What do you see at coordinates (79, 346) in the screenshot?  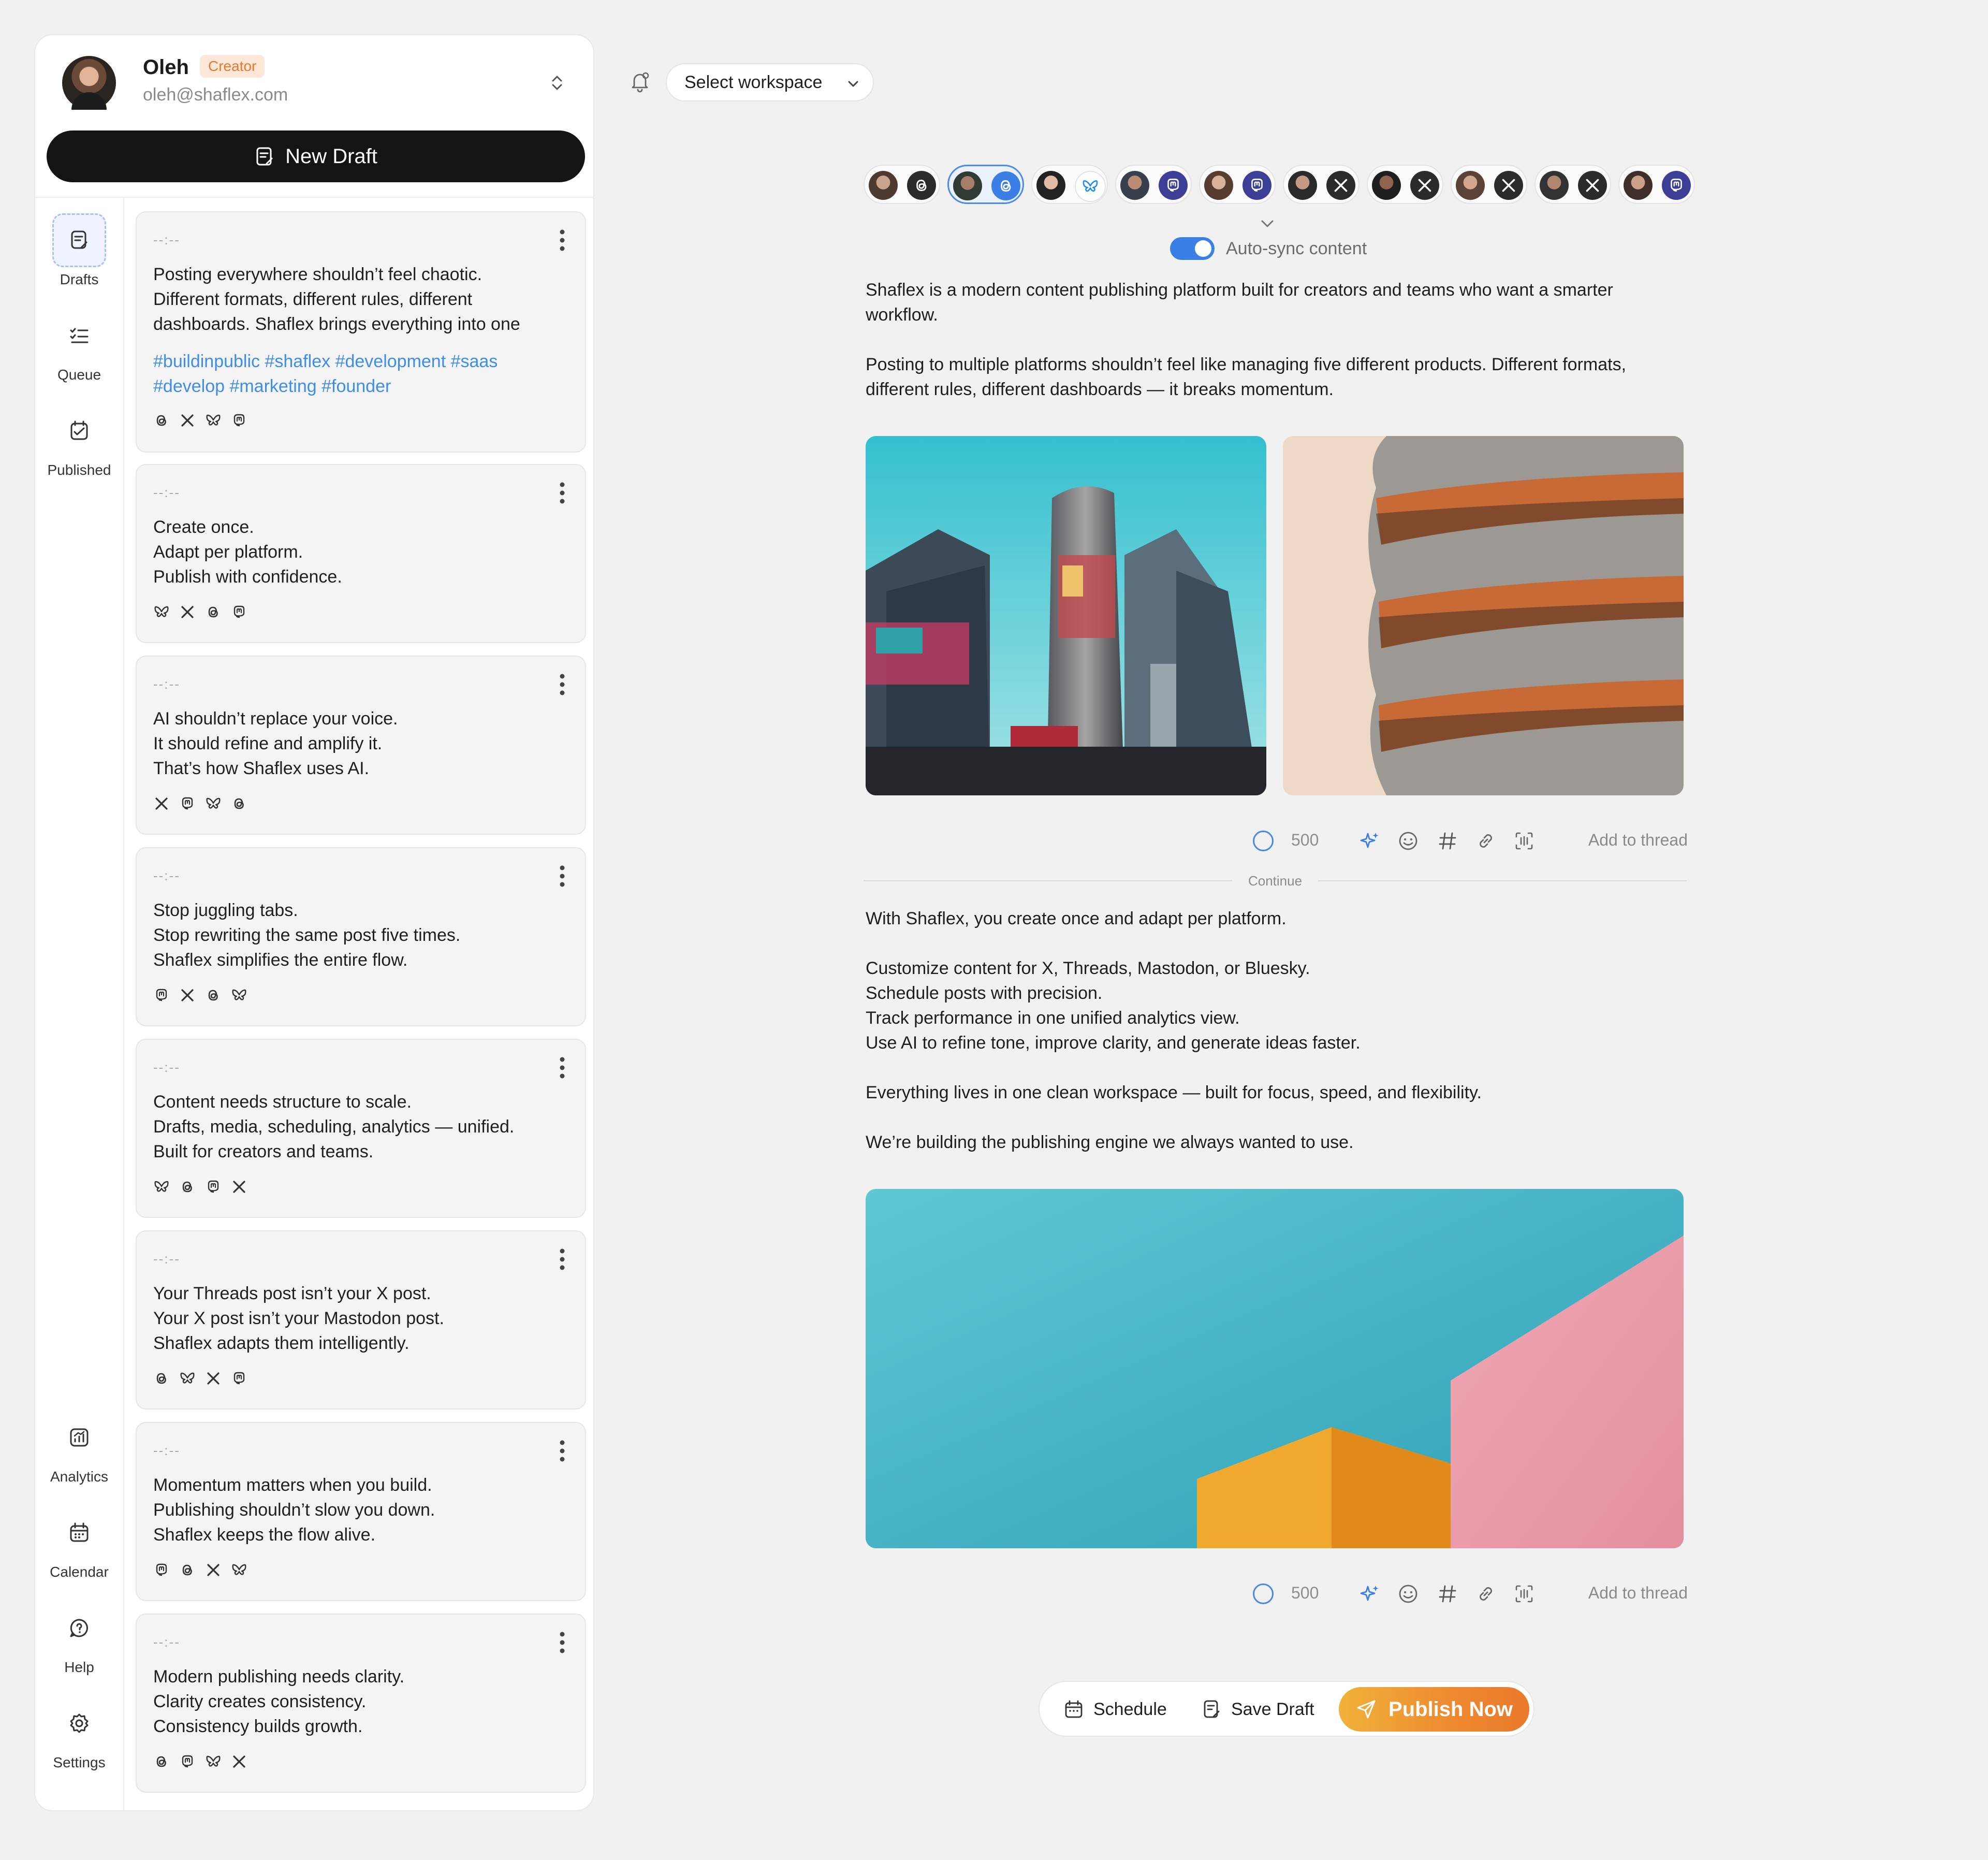 I see `rail-item-queue: Queue` at bounding box center [79, 346].